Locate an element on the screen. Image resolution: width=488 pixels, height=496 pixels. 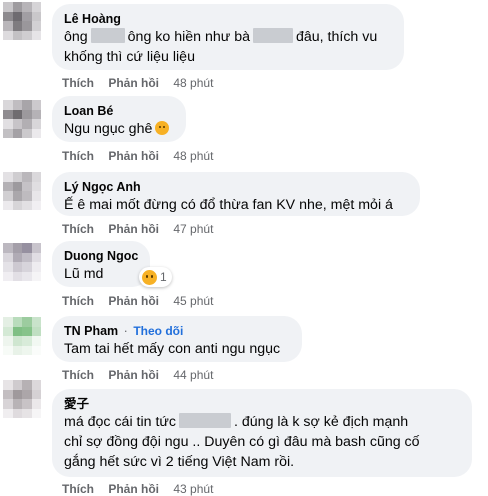
comment-actions: Thích Phản hồi 47 phút is located at coordinates (137, 229).